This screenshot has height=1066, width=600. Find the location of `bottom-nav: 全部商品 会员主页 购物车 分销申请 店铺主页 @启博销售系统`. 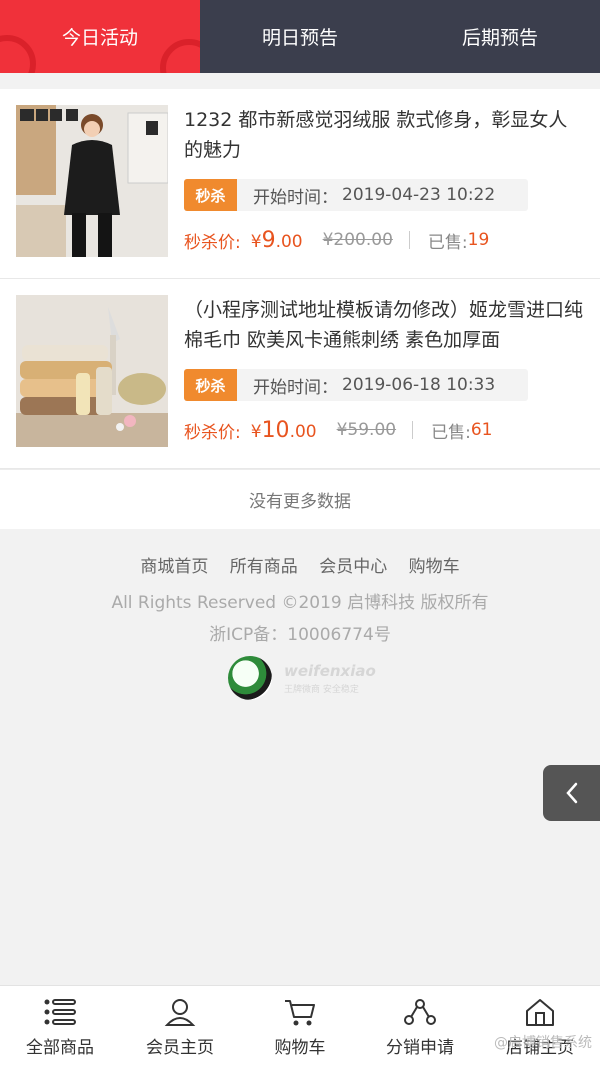

bottom-nav: 全部商品 会员主页 购物车 分销申请 店铺主页 @启博销售系统 is located at coordinates (300, 1025).